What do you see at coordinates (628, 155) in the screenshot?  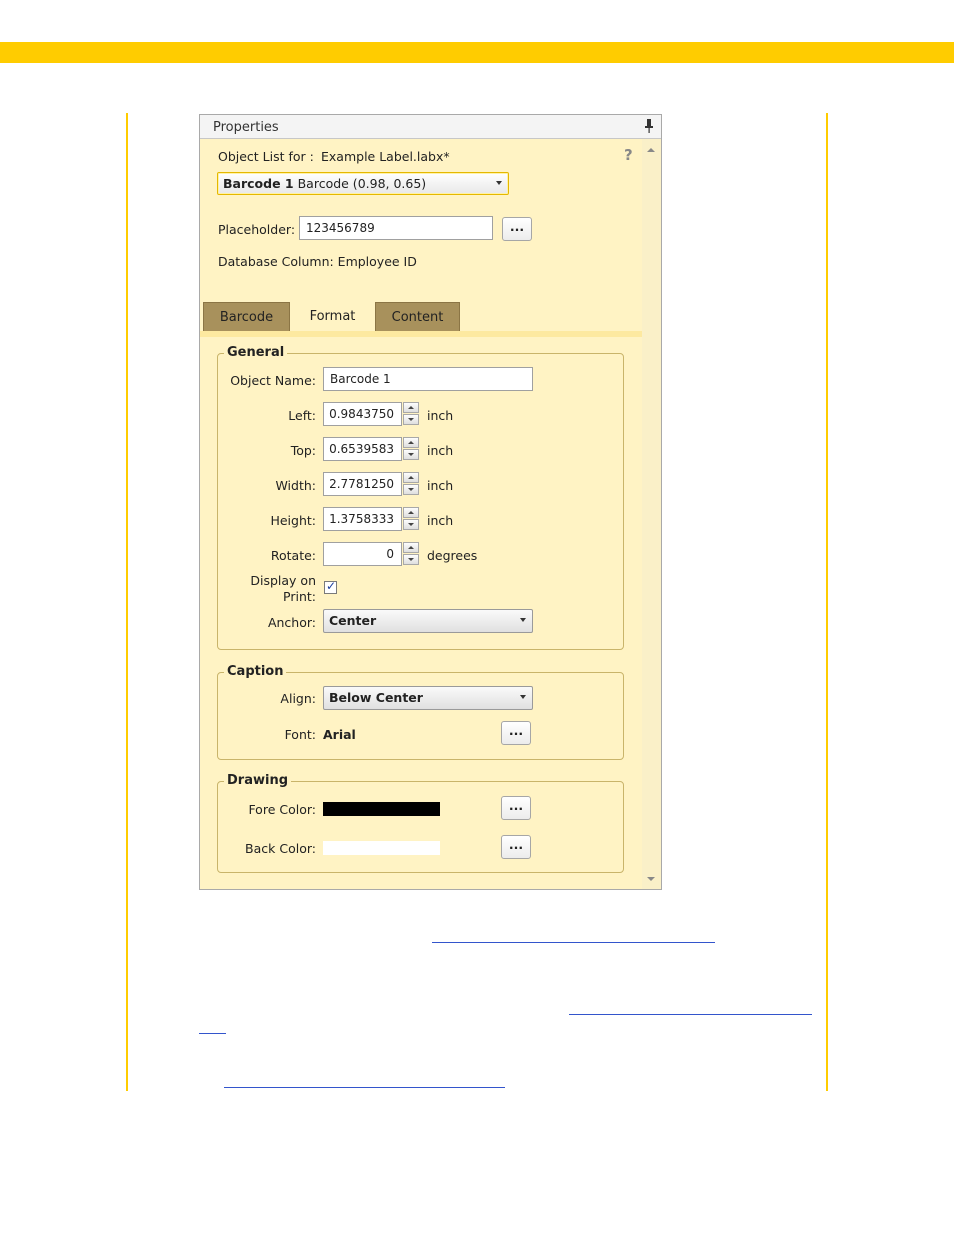 I see `help-icon: ?` at bounding box center [628, 155].